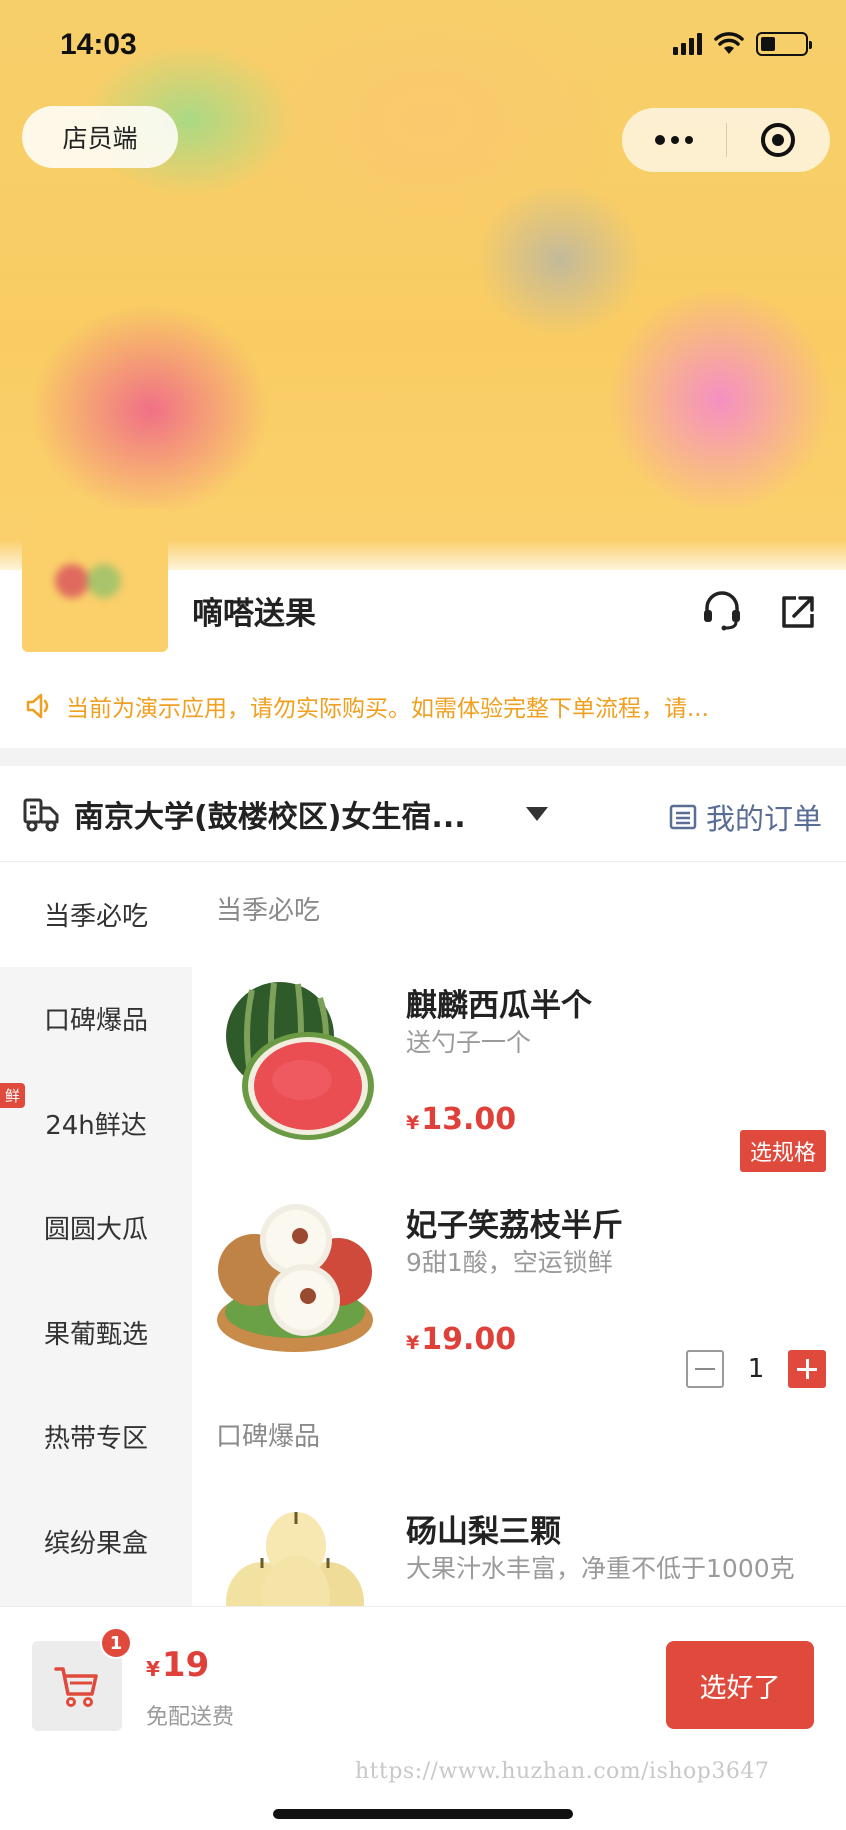  What do you see at coordinates (461, 1339) in the screenshot?
I see `product-price: ¥19.00` at bounding box center [461, 1339].